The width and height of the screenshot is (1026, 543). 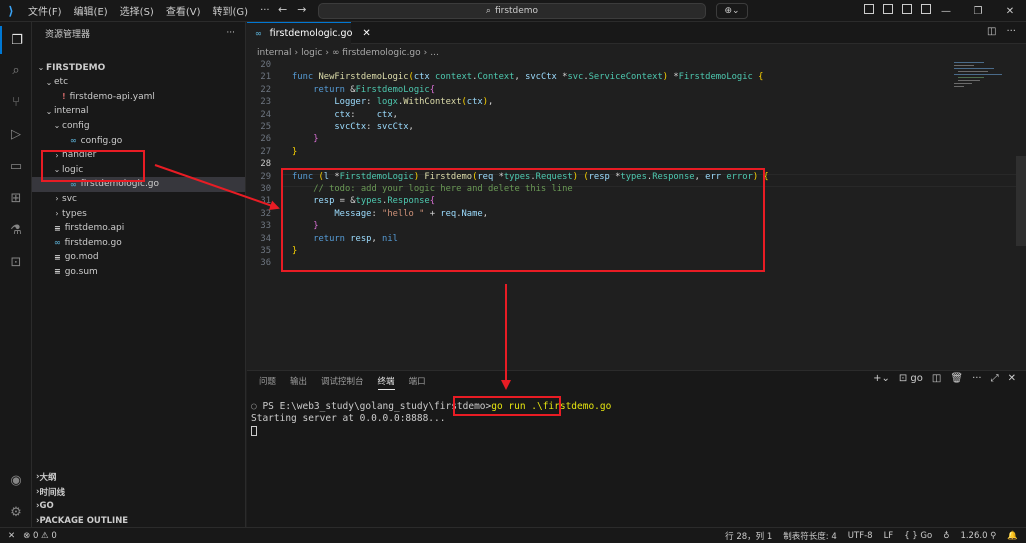 What do you see at coordinates (311, 53) in the screenshot?
I see `breadcrumb-item: logic` at bounding box center [311, 53].